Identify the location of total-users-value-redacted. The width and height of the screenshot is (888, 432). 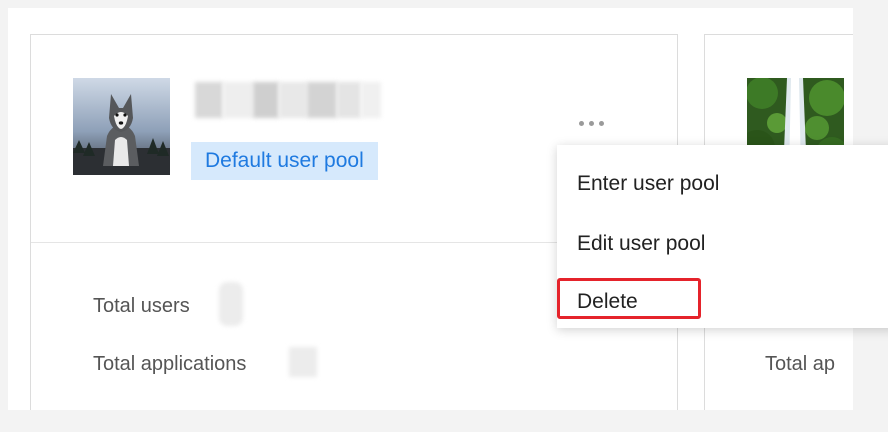
(231, 304).